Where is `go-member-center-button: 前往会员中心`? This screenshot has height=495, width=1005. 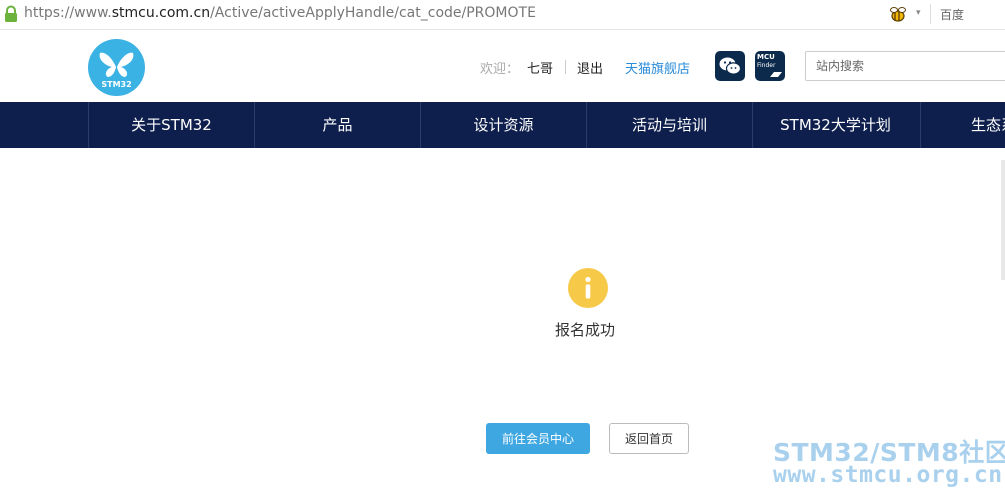
go-member-center-button: 前往会员中心 is located at coordinates (538, 438).